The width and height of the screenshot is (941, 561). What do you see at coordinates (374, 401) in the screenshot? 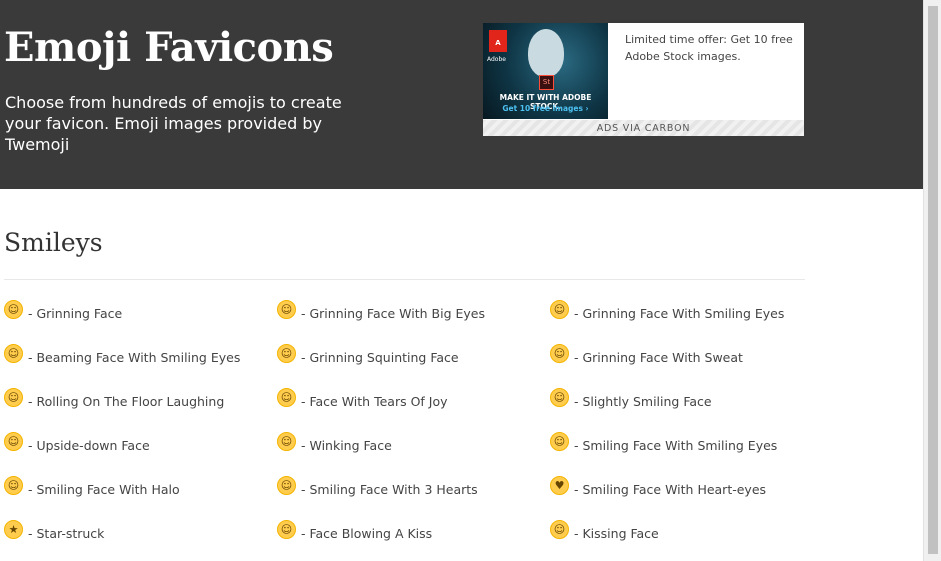
I see `emoji-label: - Face With Tears Of Joy` at bounding box center [374, 401].